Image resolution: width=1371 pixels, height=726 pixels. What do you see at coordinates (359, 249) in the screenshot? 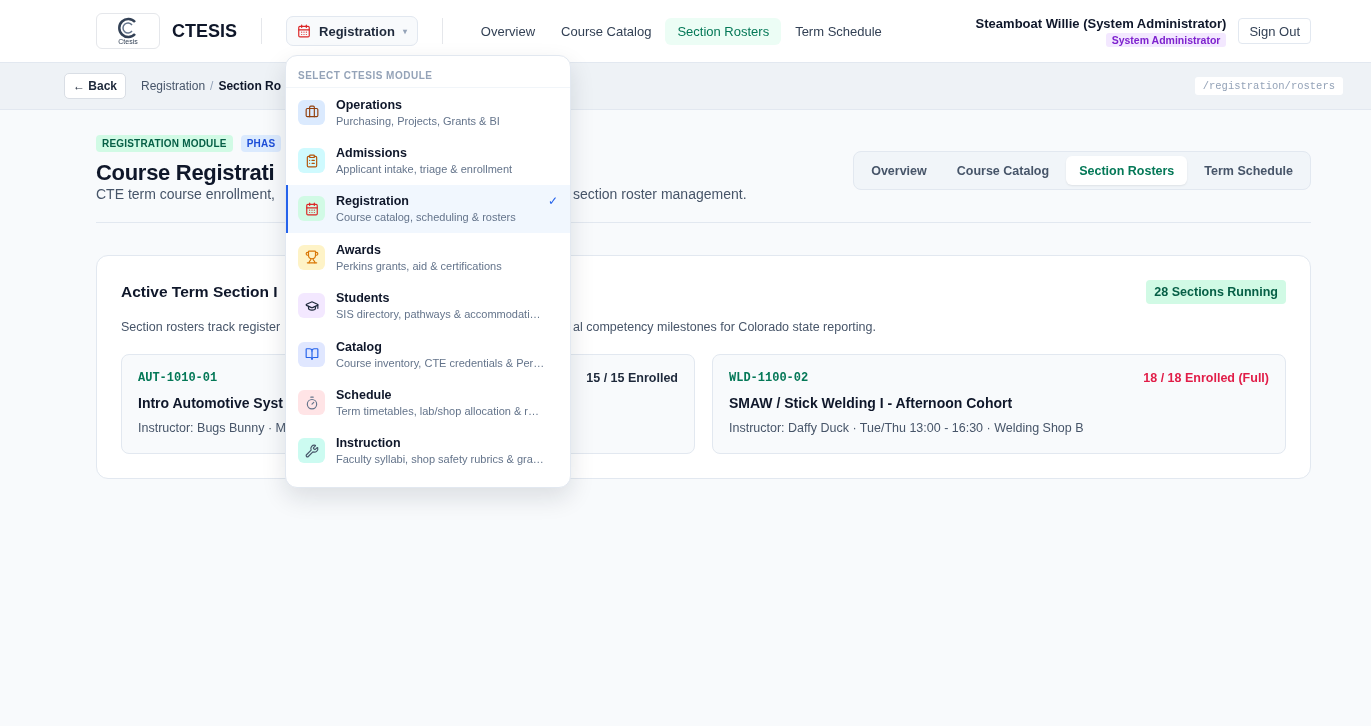
I see `module-name: Awards` at bounding box center [359, 249].